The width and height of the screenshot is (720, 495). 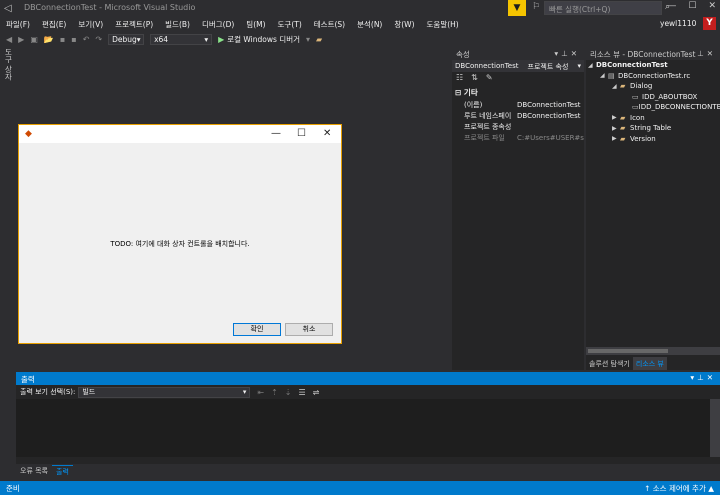 I want to click on minimize-icon: —, so click(x=671, y=6).